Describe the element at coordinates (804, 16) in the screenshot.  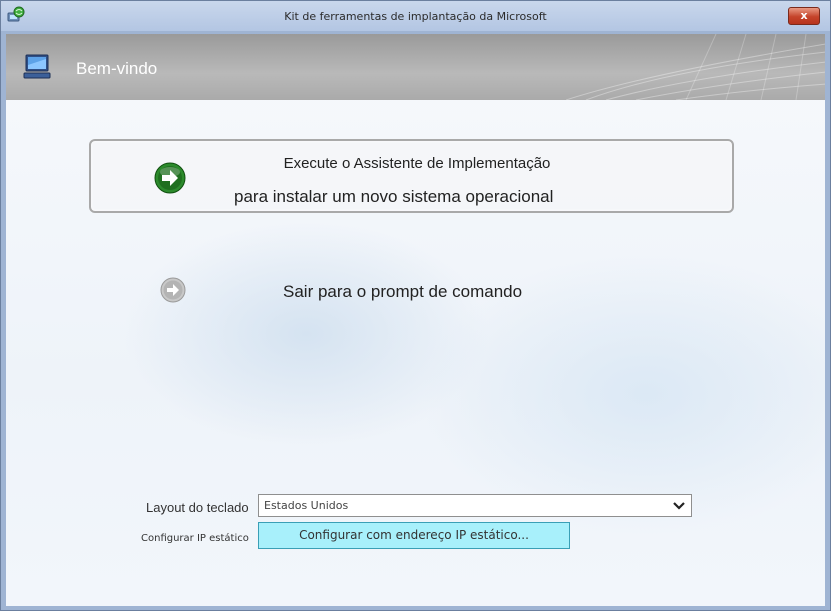
I see `close-button: x` at that location.